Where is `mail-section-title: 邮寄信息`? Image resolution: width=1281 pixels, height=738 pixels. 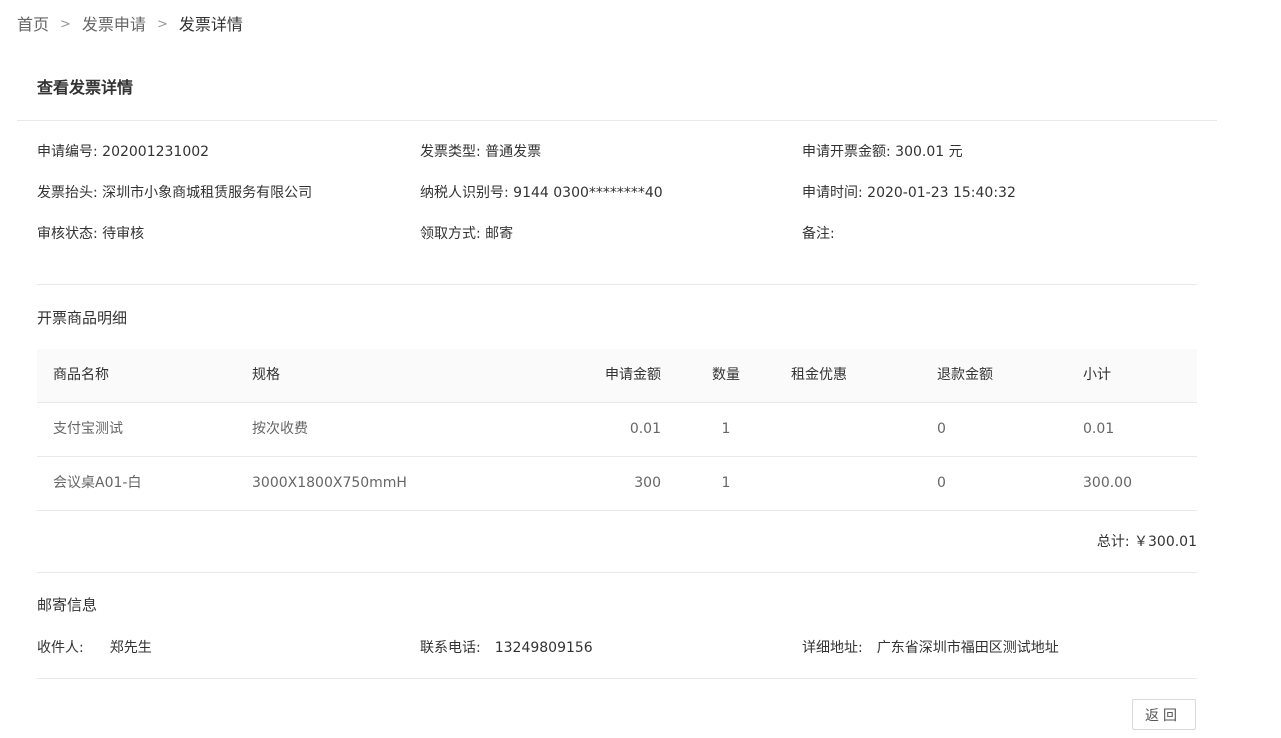 mail-section-title: 邮寄信息 is located at coordinates (67, 605).